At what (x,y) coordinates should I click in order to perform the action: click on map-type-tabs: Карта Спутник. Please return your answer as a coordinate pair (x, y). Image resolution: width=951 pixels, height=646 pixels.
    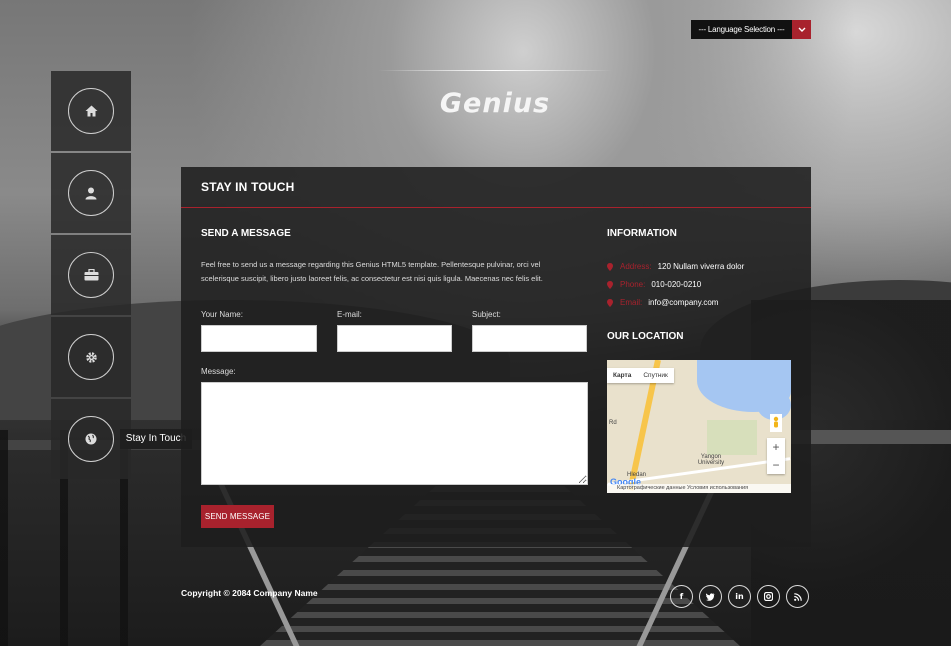
    Looking at the image, I should click on (640, 375).